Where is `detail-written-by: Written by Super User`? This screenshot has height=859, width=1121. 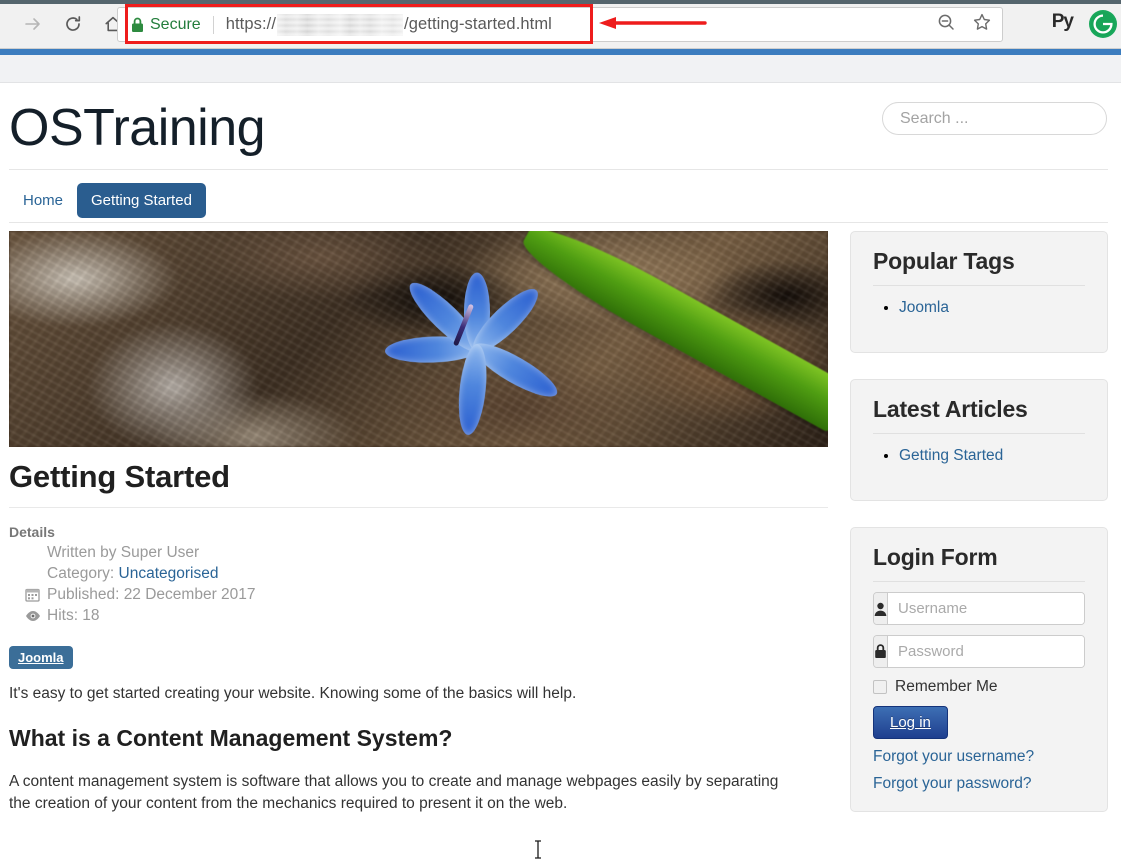
detail-written-by: Written by Super User is located at coordinates (123, 552).